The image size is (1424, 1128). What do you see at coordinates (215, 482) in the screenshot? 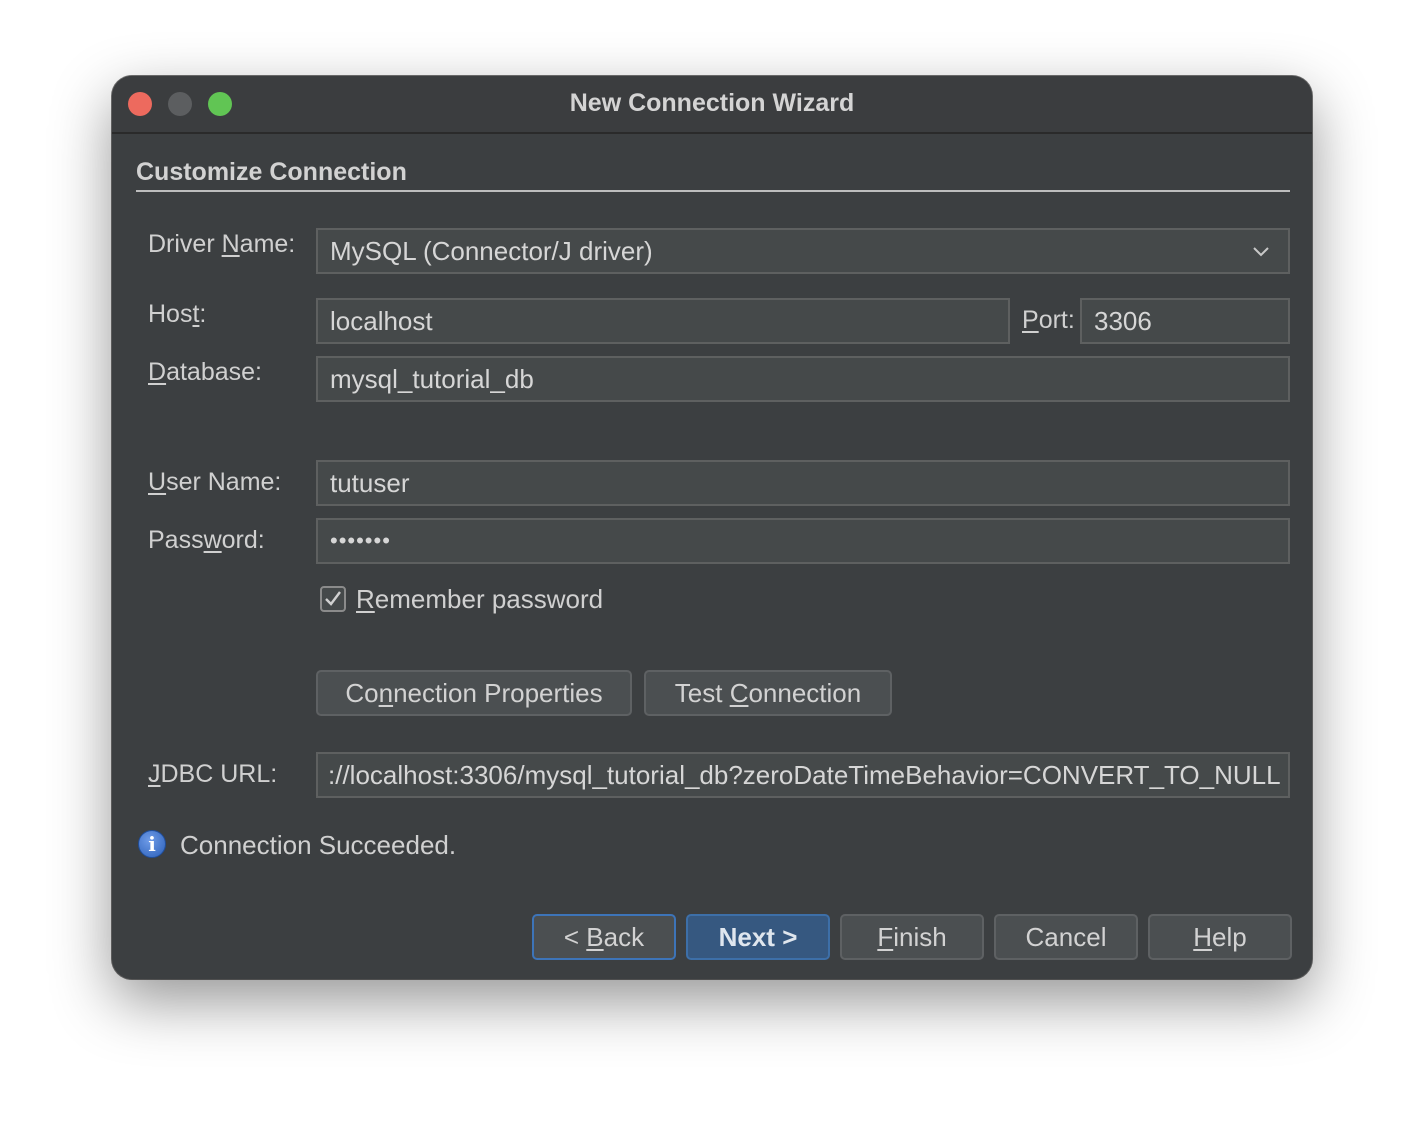
I see `username-label: User Name:` at bounding box center [215, 482].